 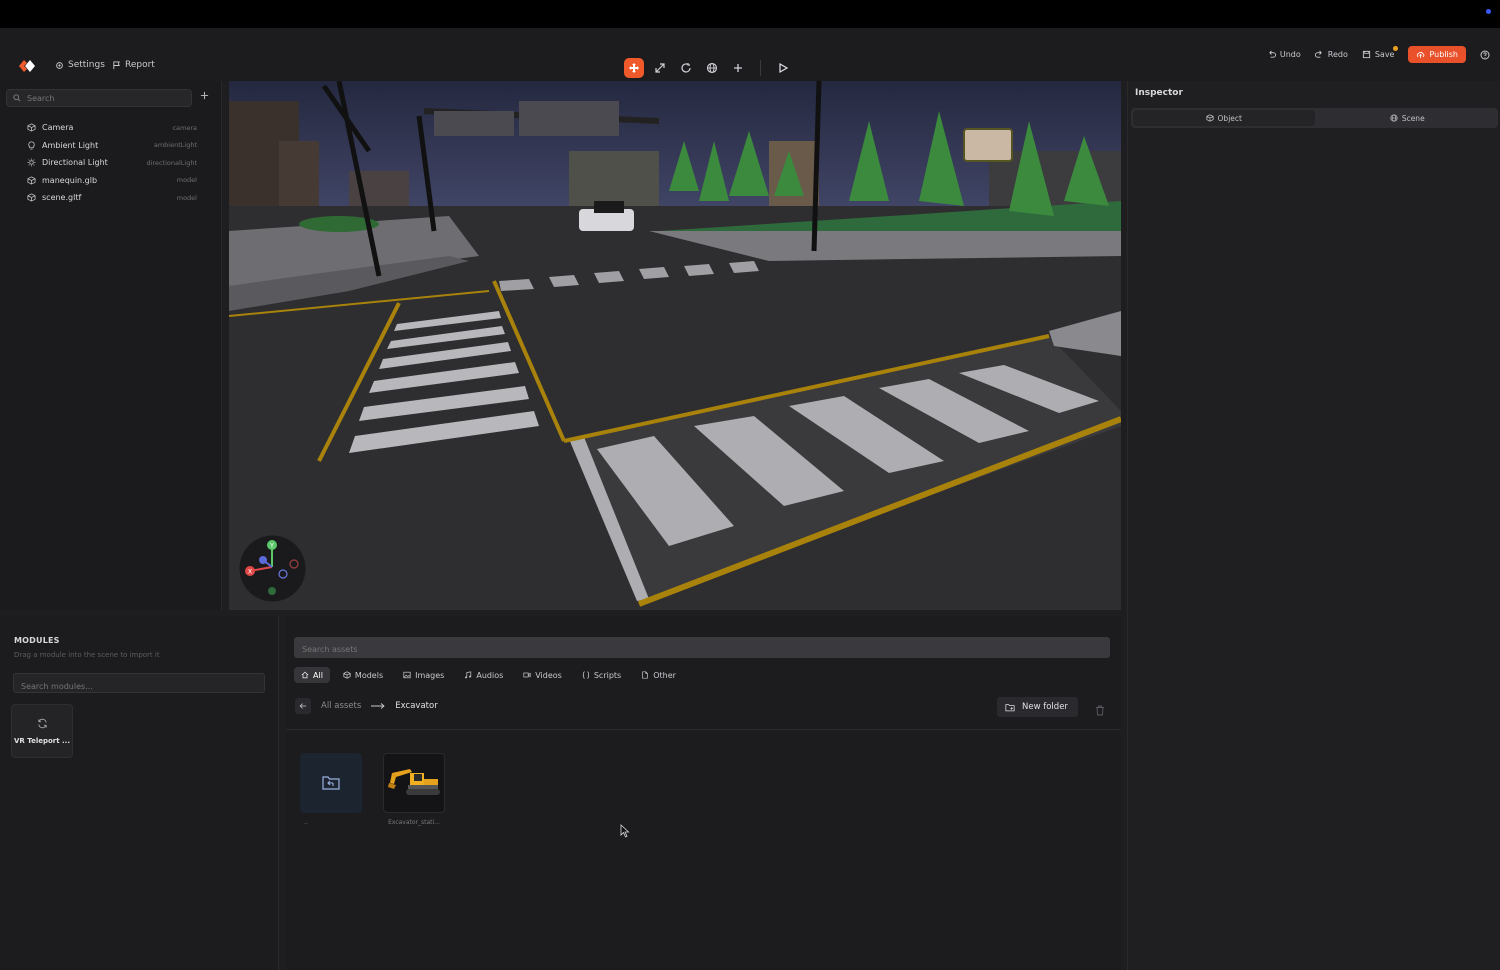 What do you see at coordinates (1384, 54) in the screenshot?
I see `save-label: Save` at bounding box center [1384, 54].